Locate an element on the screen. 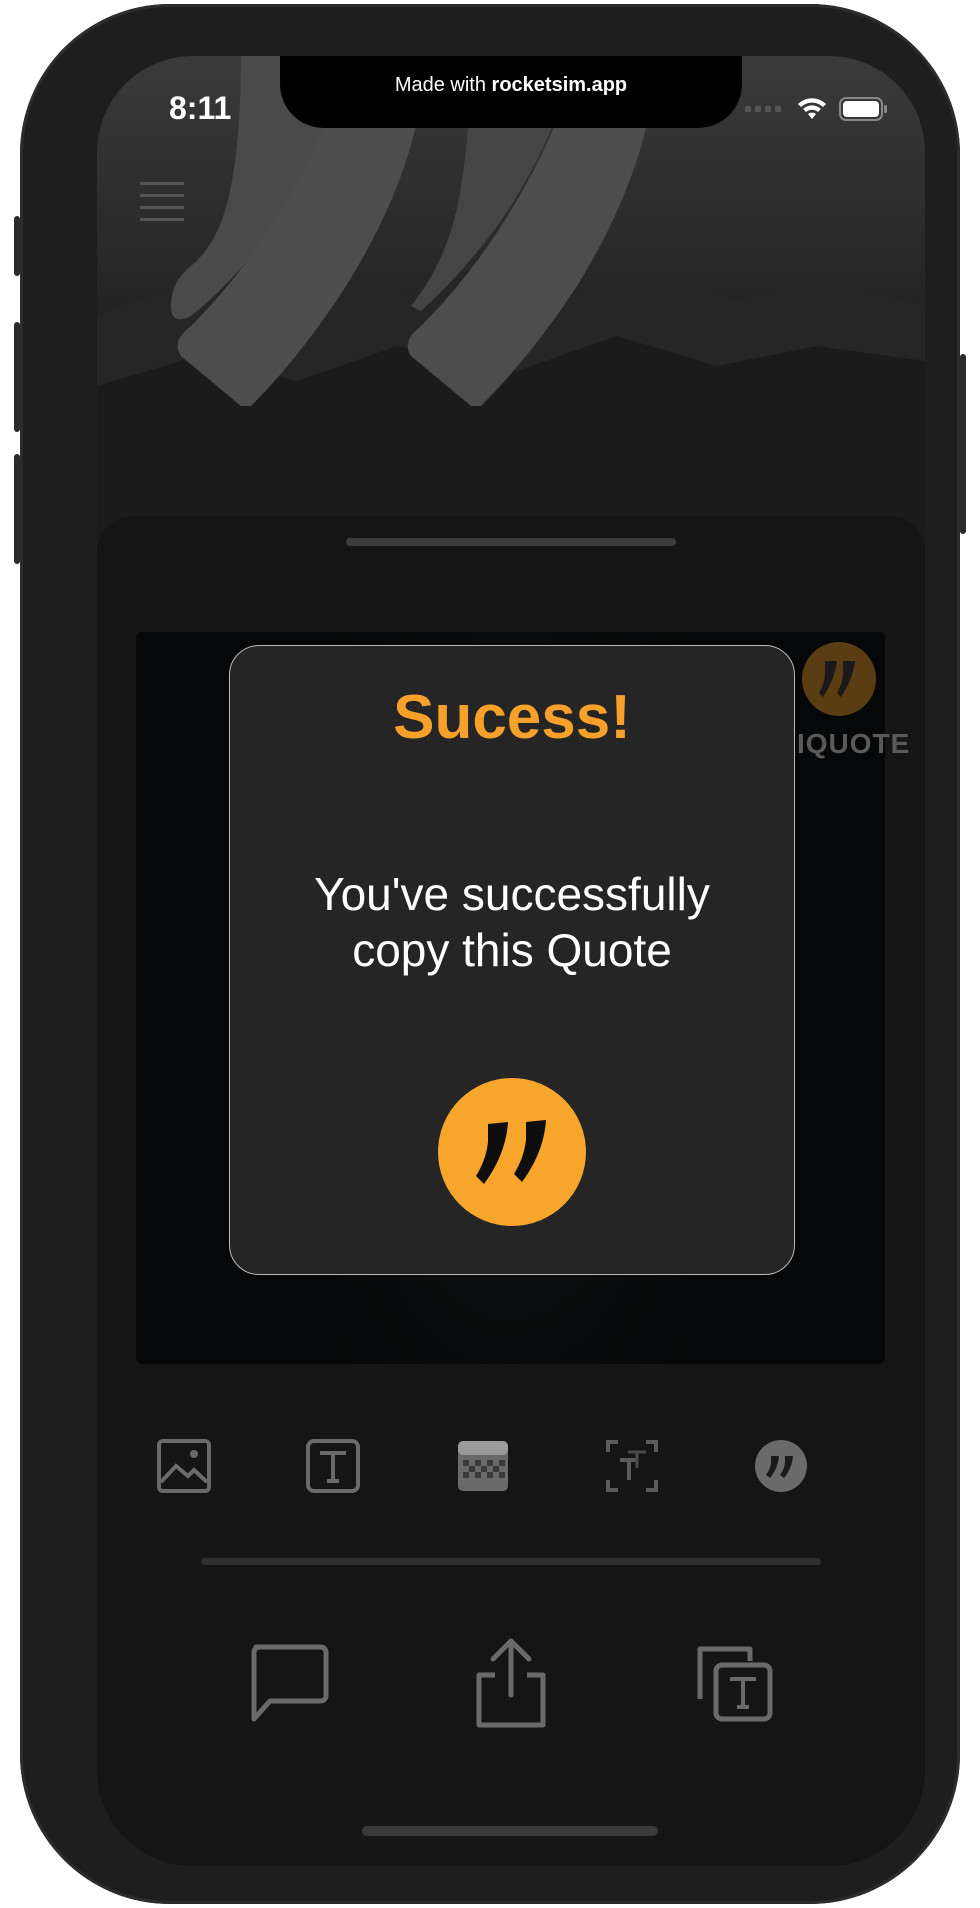 Image resolution: width=980 pixels, height=1908 pixels. text-tool-button is located at coordinates (333, 1466).